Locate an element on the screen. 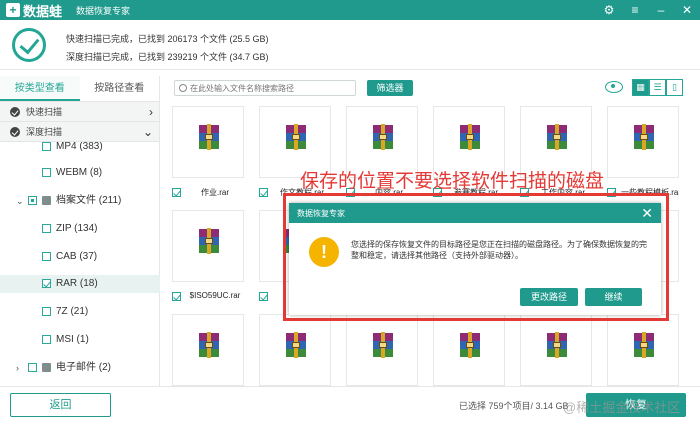 Image resolution: width=700 pixels, height=427 pixels. annotation-text: 保存的位置不要选择软件扫描的磁盘 is located at coordinates (452, 181).